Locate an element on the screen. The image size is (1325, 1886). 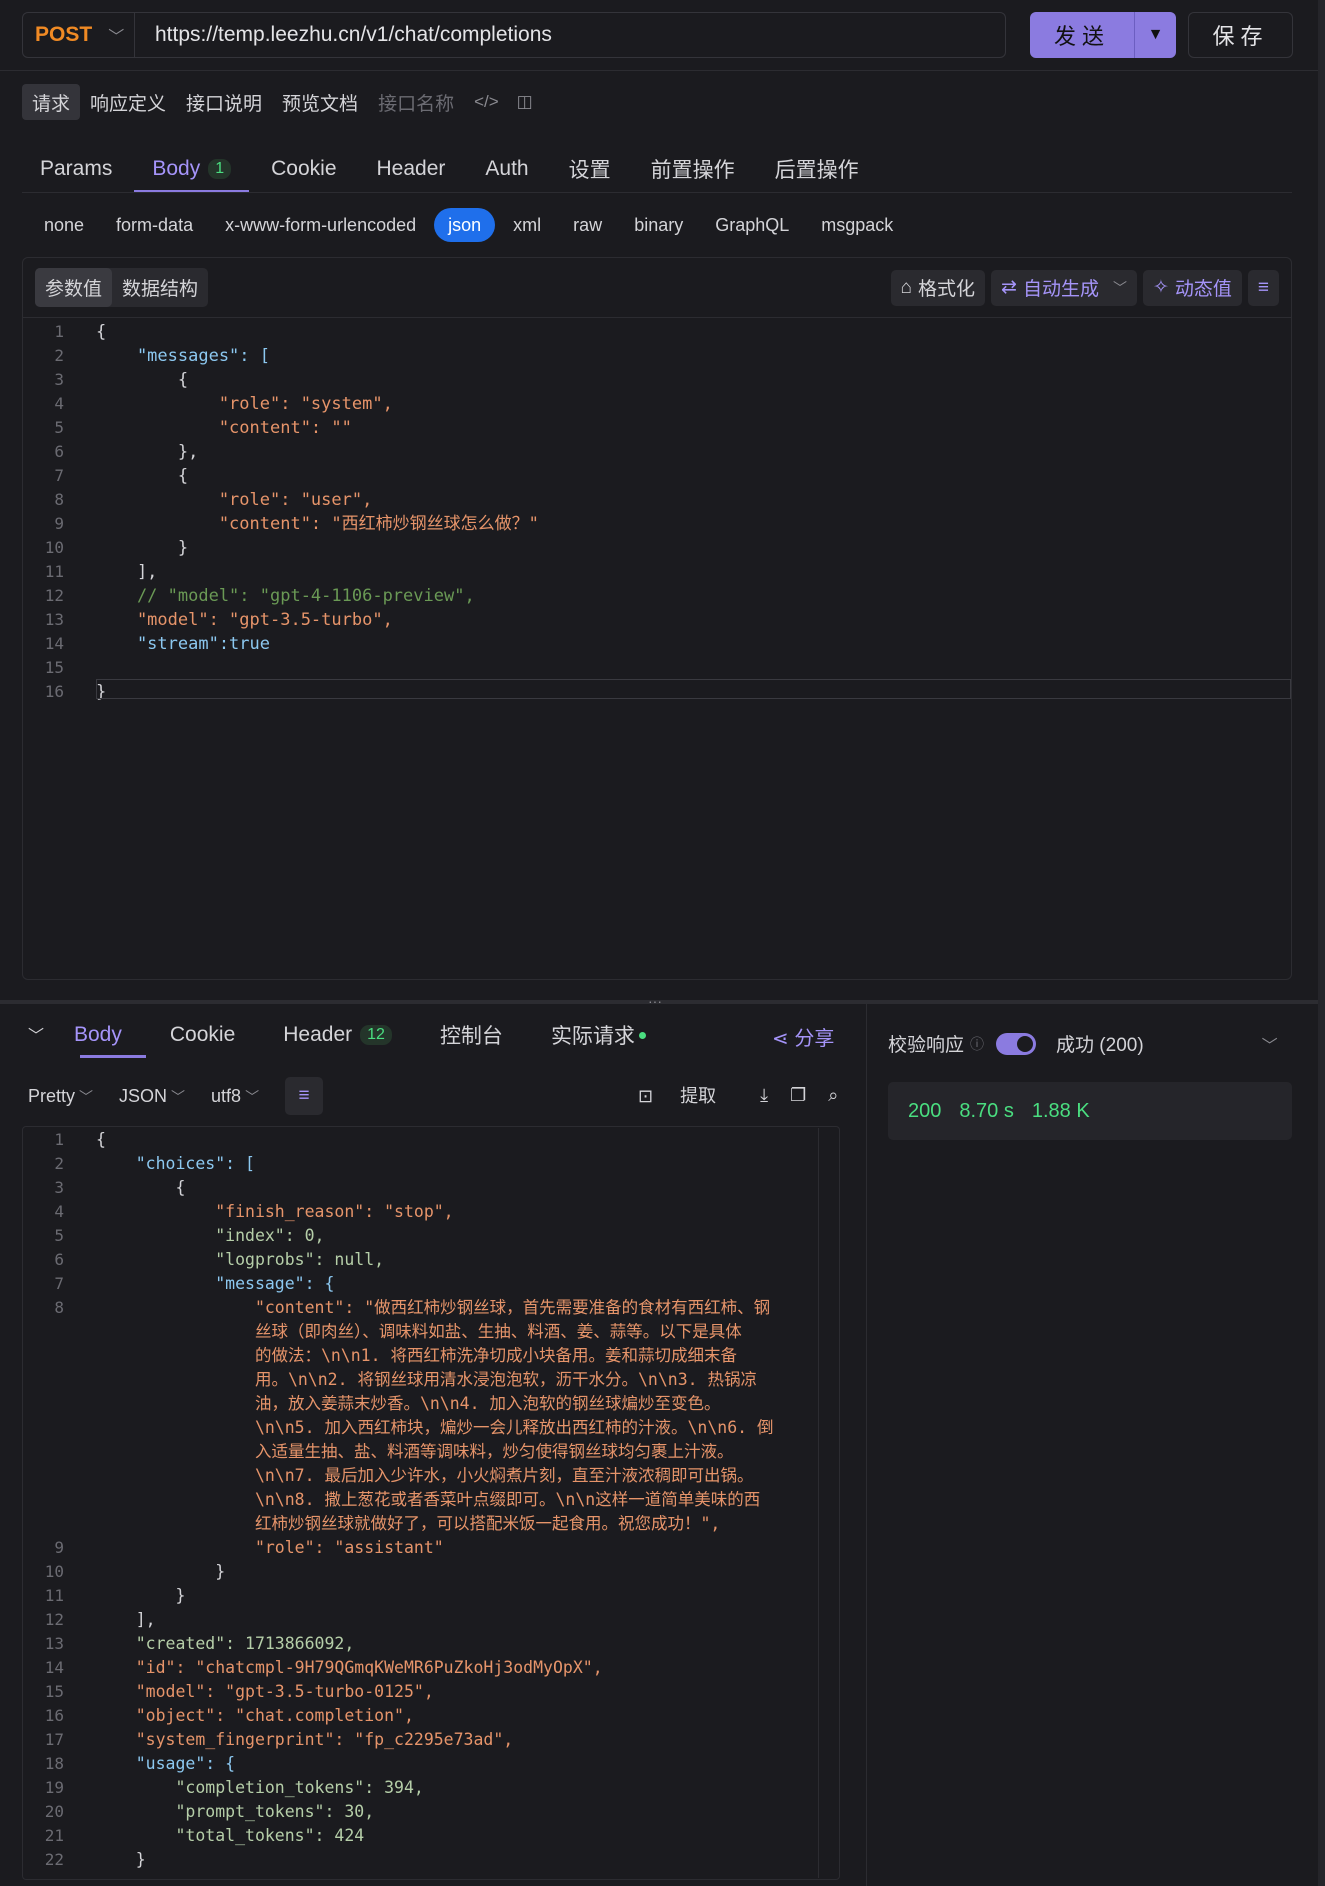
tab-label: 实际请求 is located at coordinates (592, 1036).